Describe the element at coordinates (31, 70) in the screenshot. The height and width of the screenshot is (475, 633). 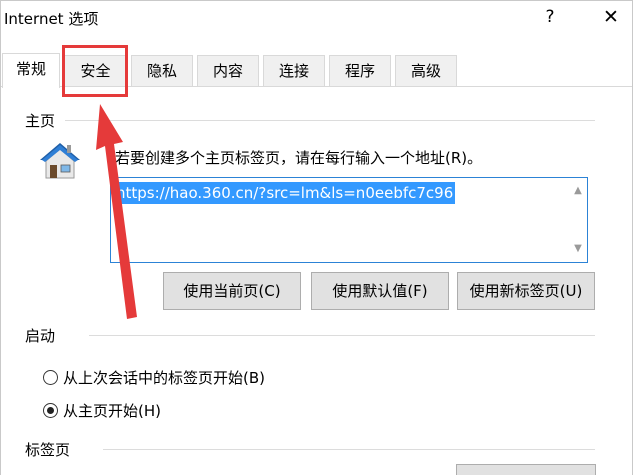
I see `tab-general: 常规` at that location.